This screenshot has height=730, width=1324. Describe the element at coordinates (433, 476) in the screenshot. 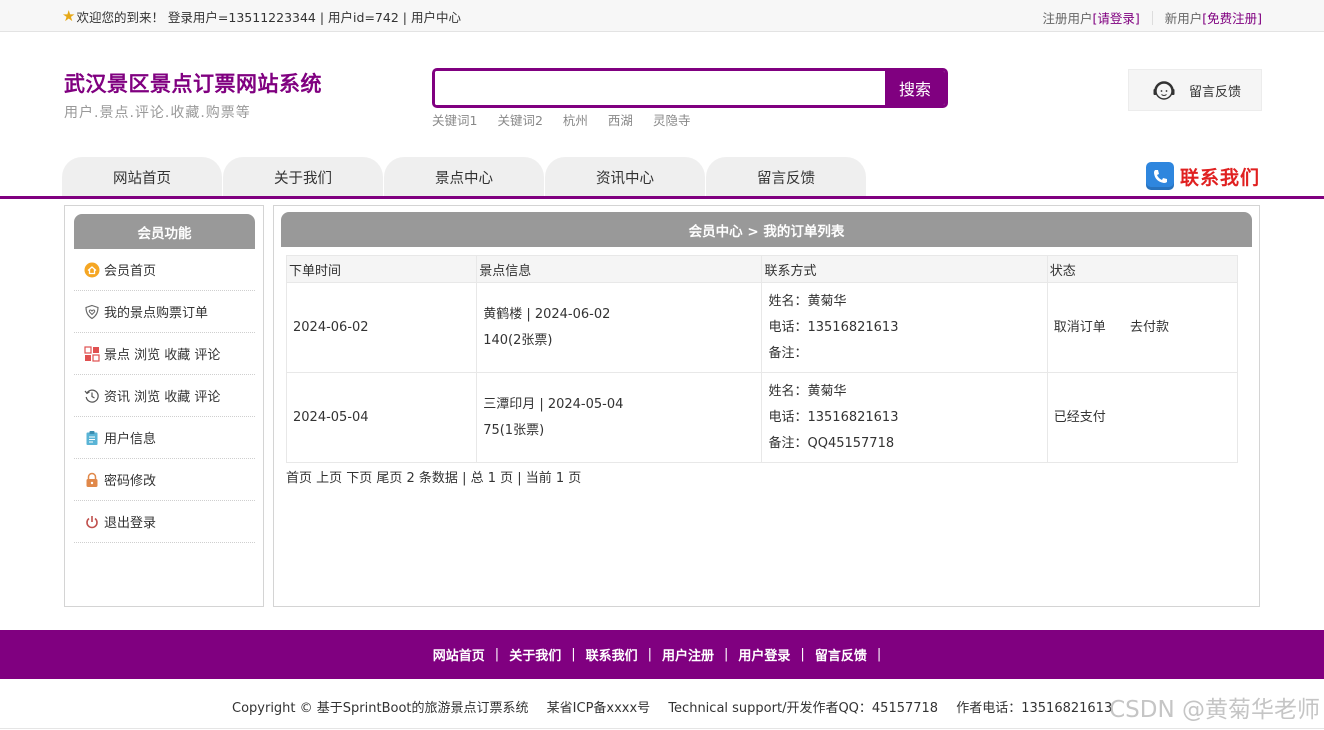

I see `pagination: 首页 上页 下页 尾页 2 条数据 | 总 1 页 | 当前 1 页` at that location.